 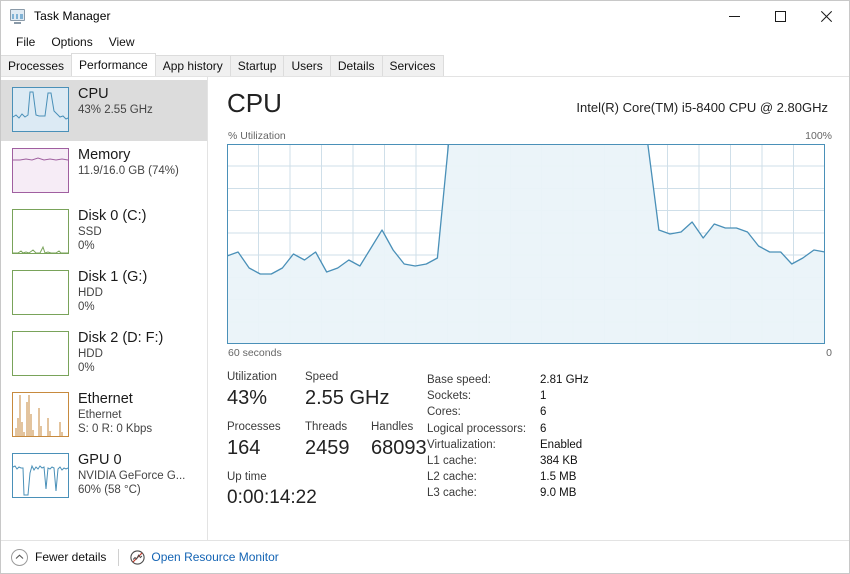 I want to click on stat-row-processes-threads-handles: Processes 164 Threads 2459 Handles 68093, so click(x=327, y=440).